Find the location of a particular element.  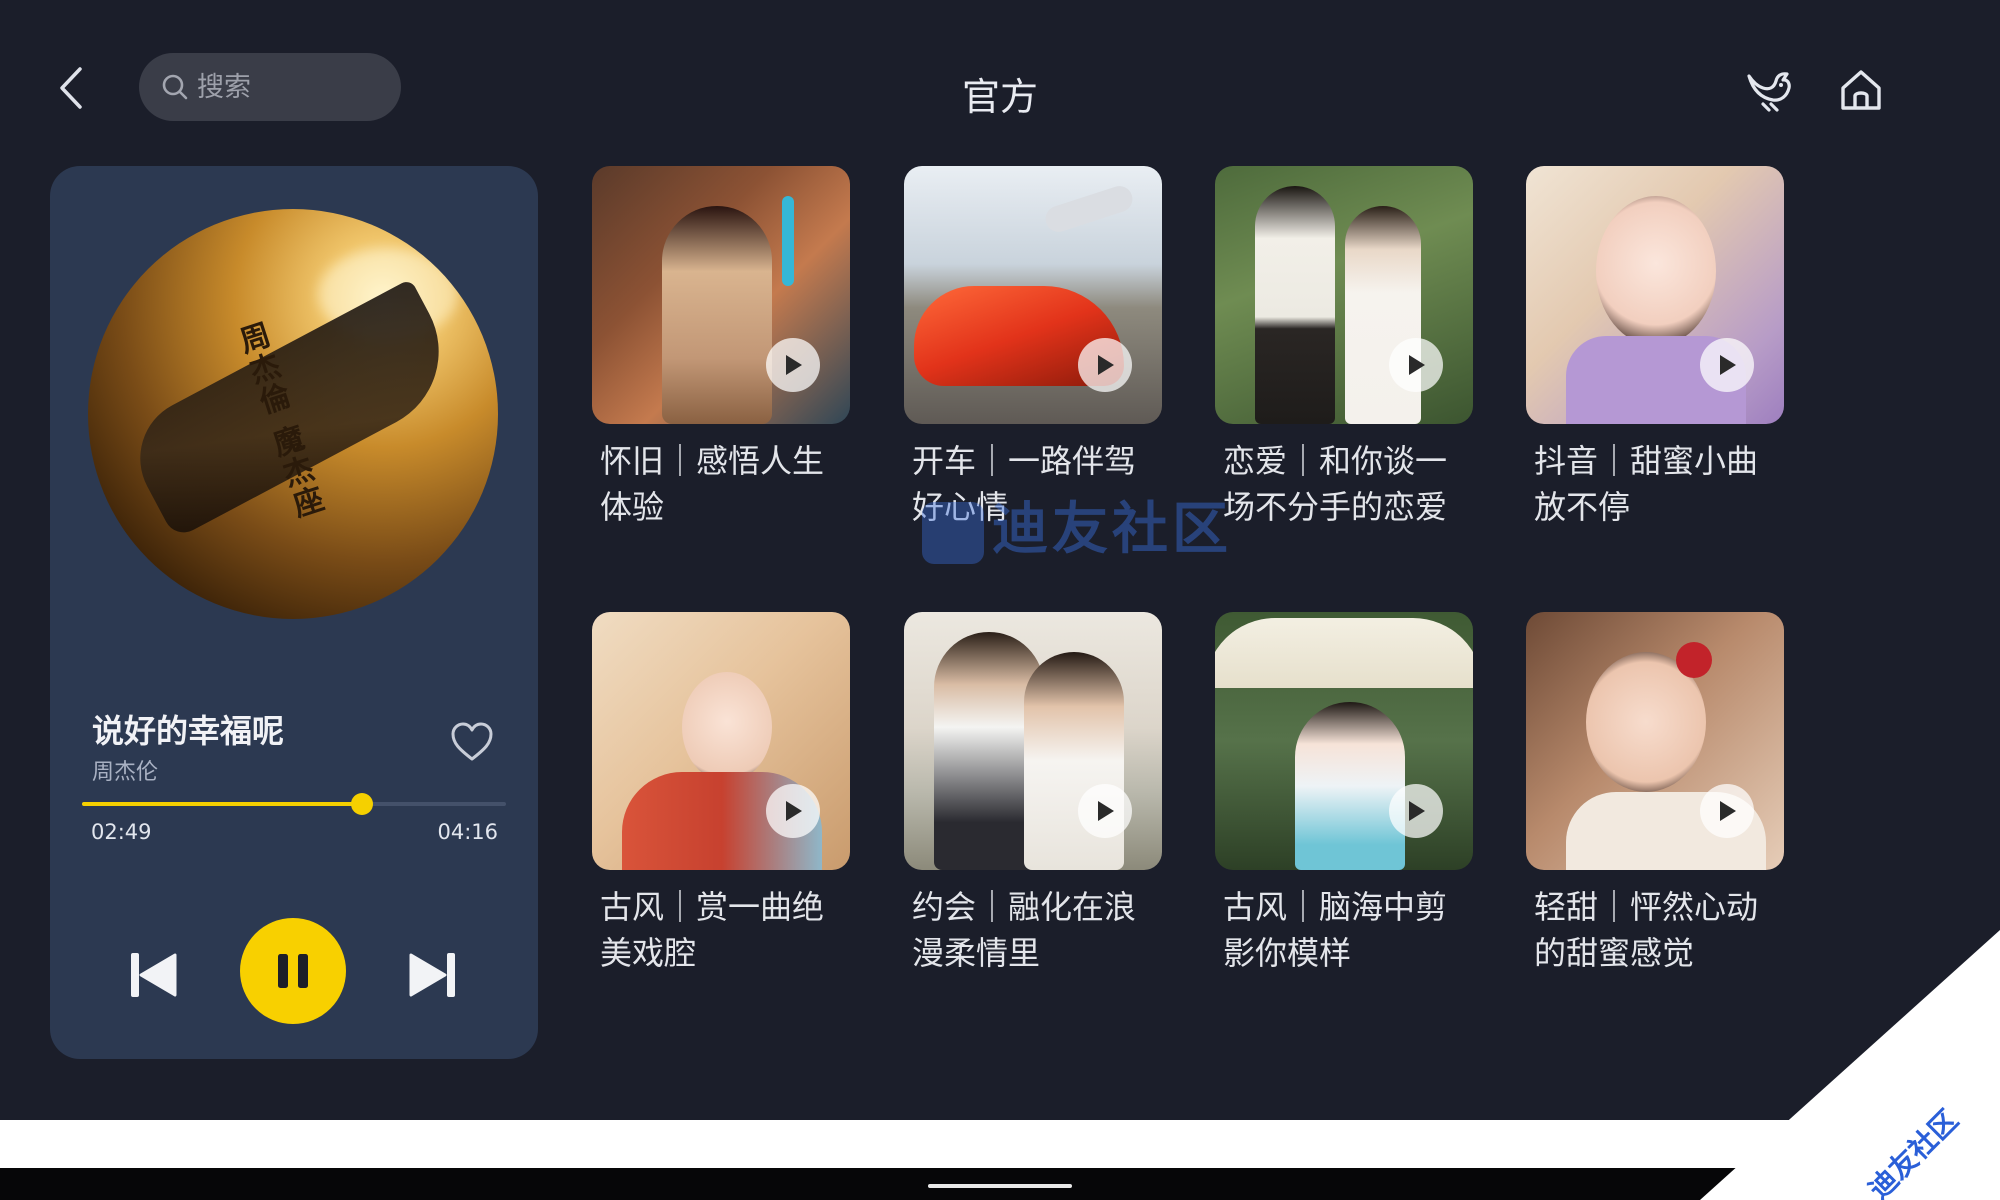

playlist-card: 古风｜脑海中剪影你模样 is located at coordinates (1344, 794).